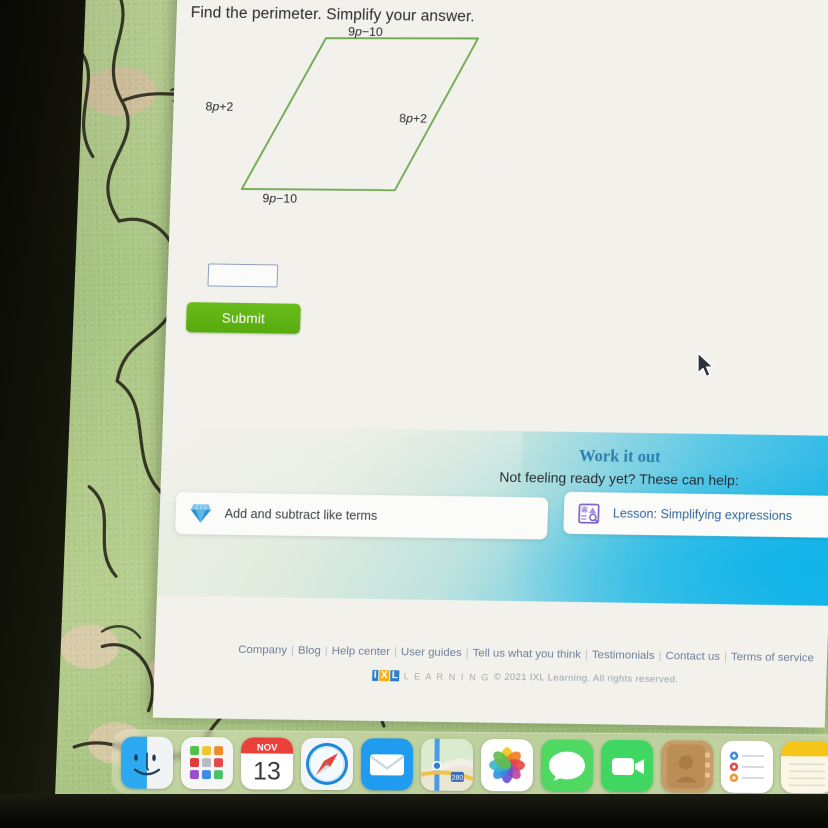 The width and height of the screenshot is (828, 828). Describe the element at coordinates (327, 763) in the screenshot. I see `dock-icon-safari` at that location.